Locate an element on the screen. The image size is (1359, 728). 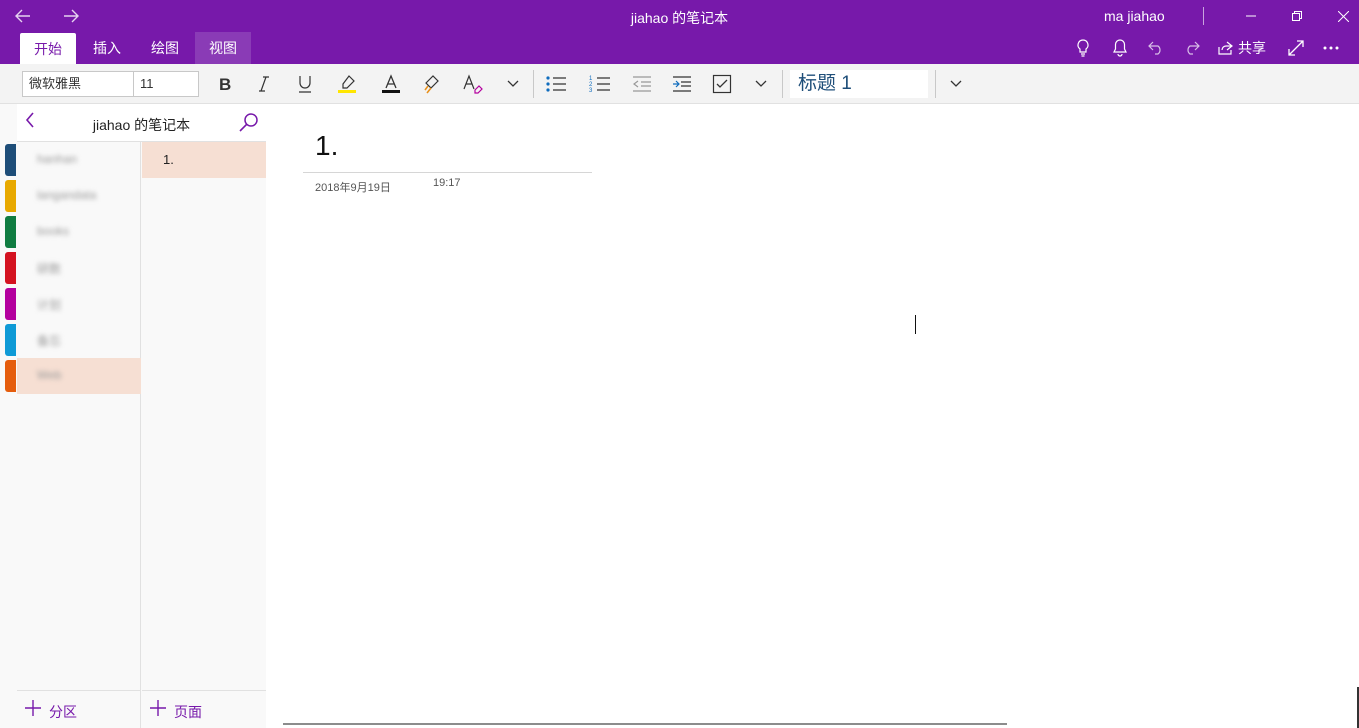
italic-icon is located at coordinates (264, 84).